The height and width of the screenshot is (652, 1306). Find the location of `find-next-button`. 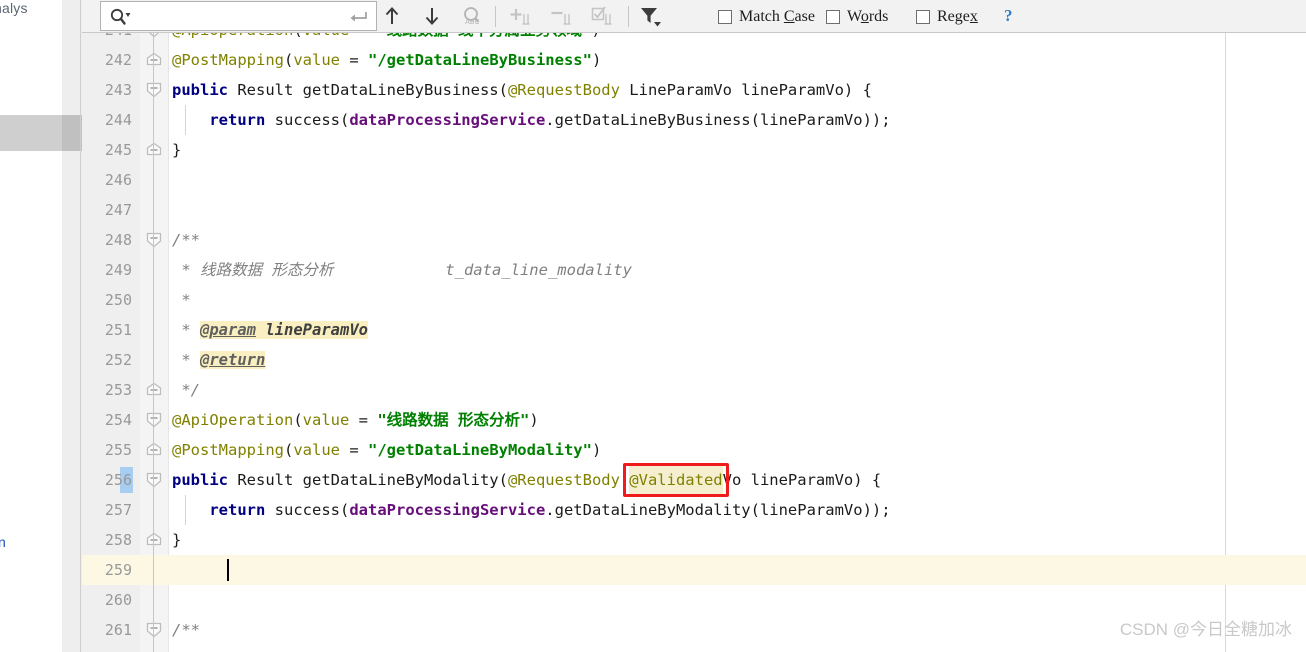

find-next-button is located at coordinates (432, 16).